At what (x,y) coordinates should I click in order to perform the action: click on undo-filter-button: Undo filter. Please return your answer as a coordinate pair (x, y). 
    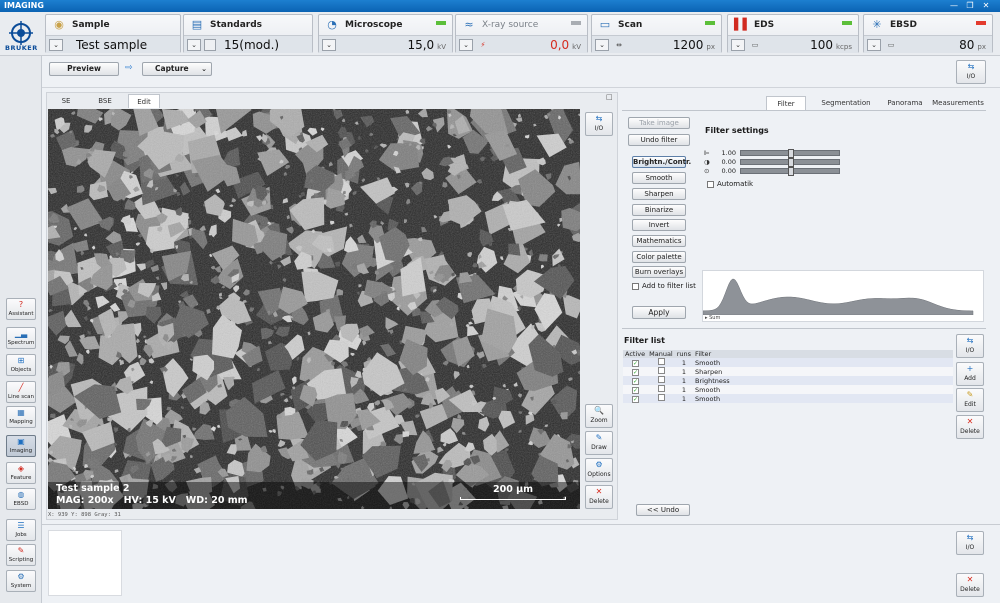
    Looking at the image, I should click on (659, 140).